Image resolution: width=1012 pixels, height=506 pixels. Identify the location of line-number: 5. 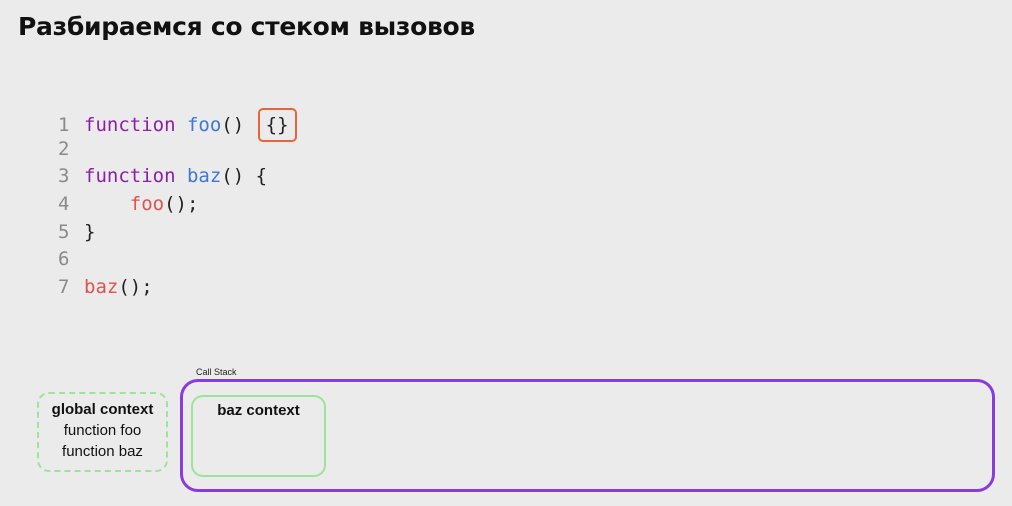
(64, 231).